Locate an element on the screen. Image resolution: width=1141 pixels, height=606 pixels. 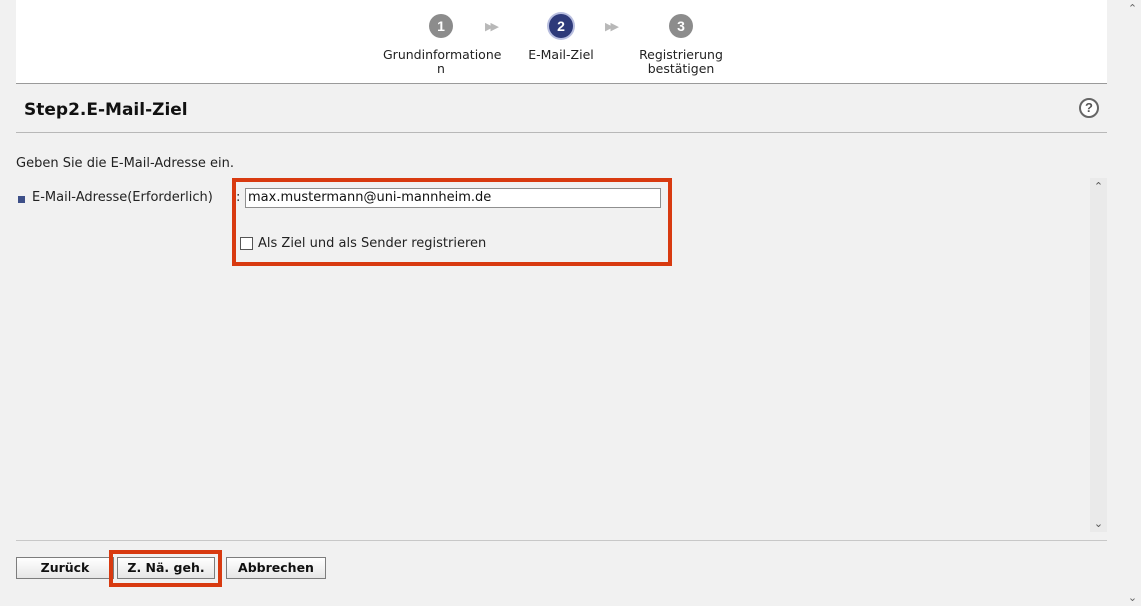
scroll-up-icon: ⌃ is located at coordinates (1098, 186).